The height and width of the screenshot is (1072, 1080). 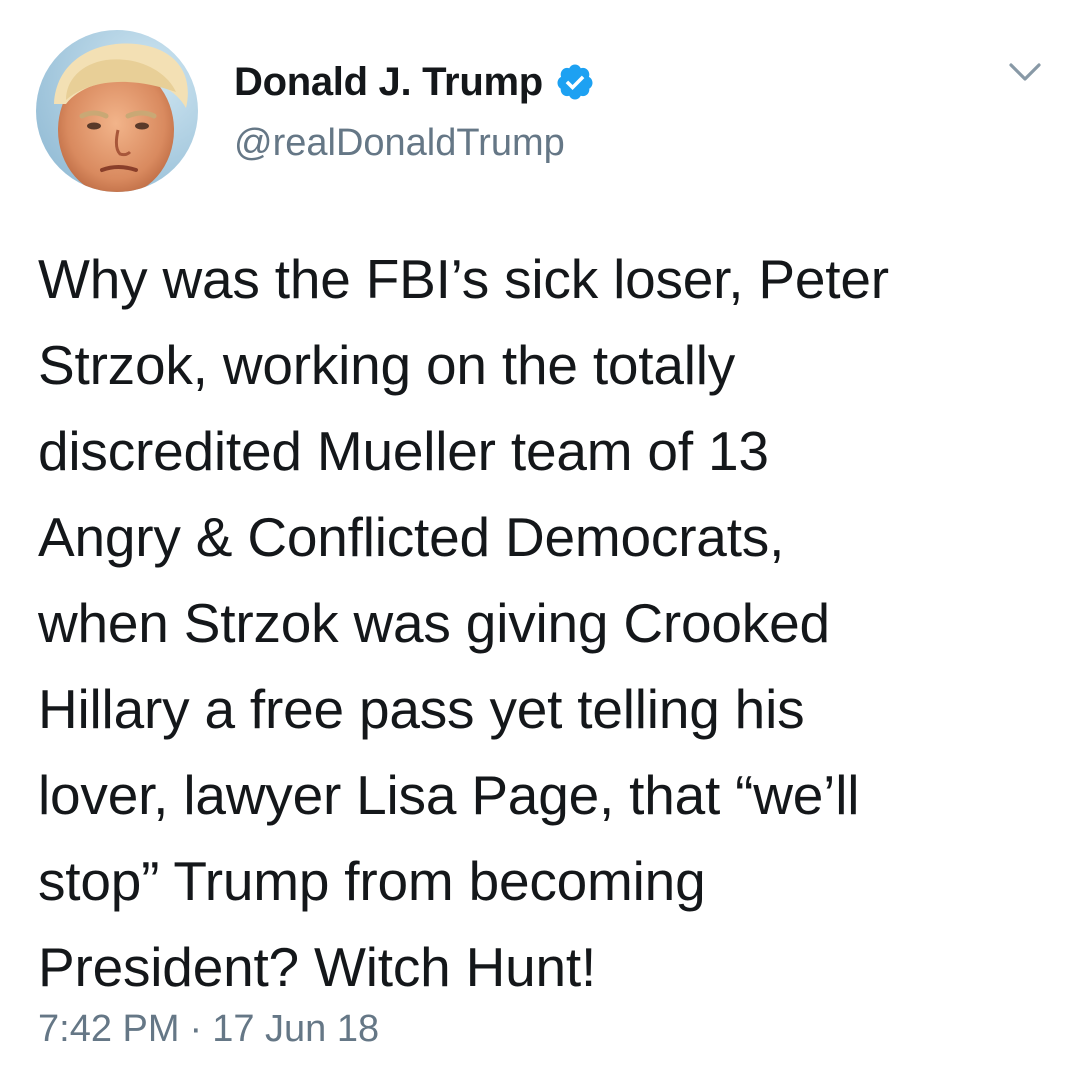 What do you see at coordinates (399, 143) in the screenshot?
I see `user-handle: @realDonaldTrump` at bounding box center [399, 143].